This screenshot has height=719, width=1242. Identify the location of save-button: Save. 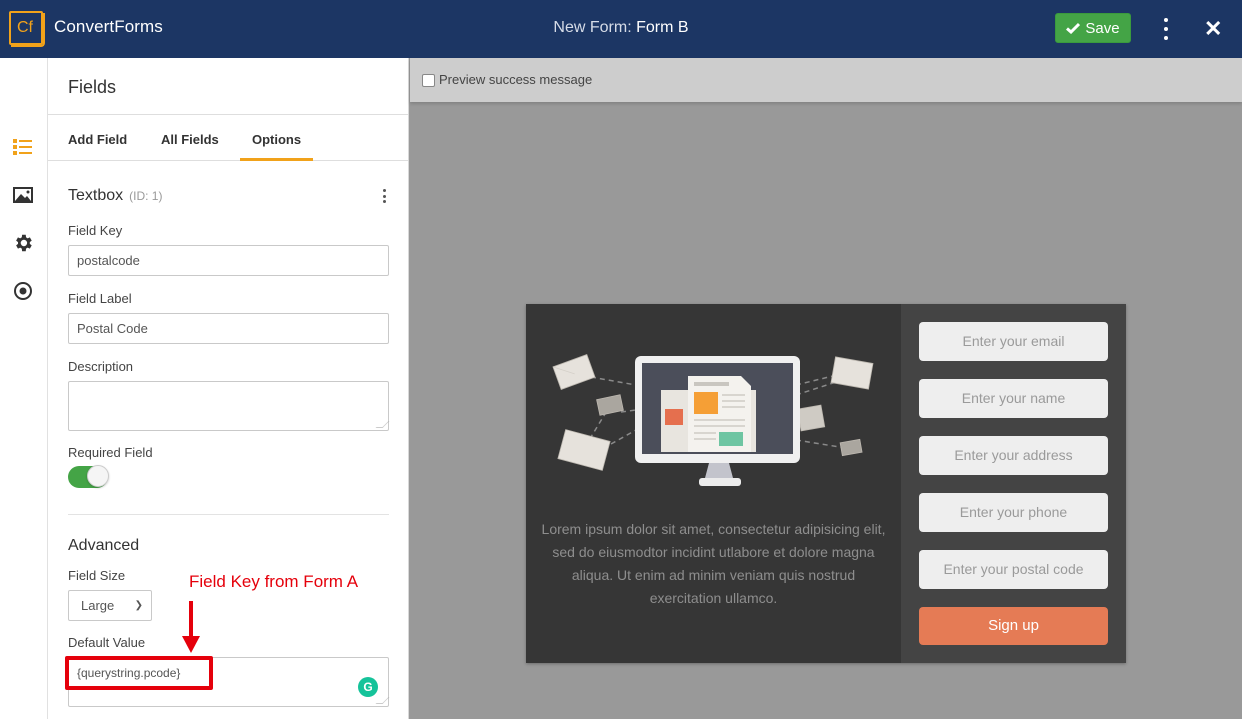
(1093, 28).